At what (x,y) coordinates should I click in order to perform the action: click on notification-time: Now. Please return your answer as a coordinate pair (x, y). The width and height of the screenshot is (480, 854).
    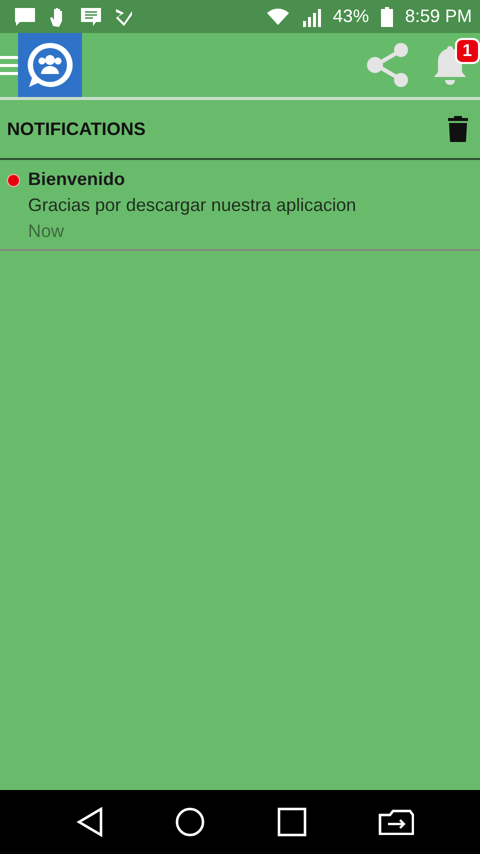
    Looking at the image, I should click on (47, 231).